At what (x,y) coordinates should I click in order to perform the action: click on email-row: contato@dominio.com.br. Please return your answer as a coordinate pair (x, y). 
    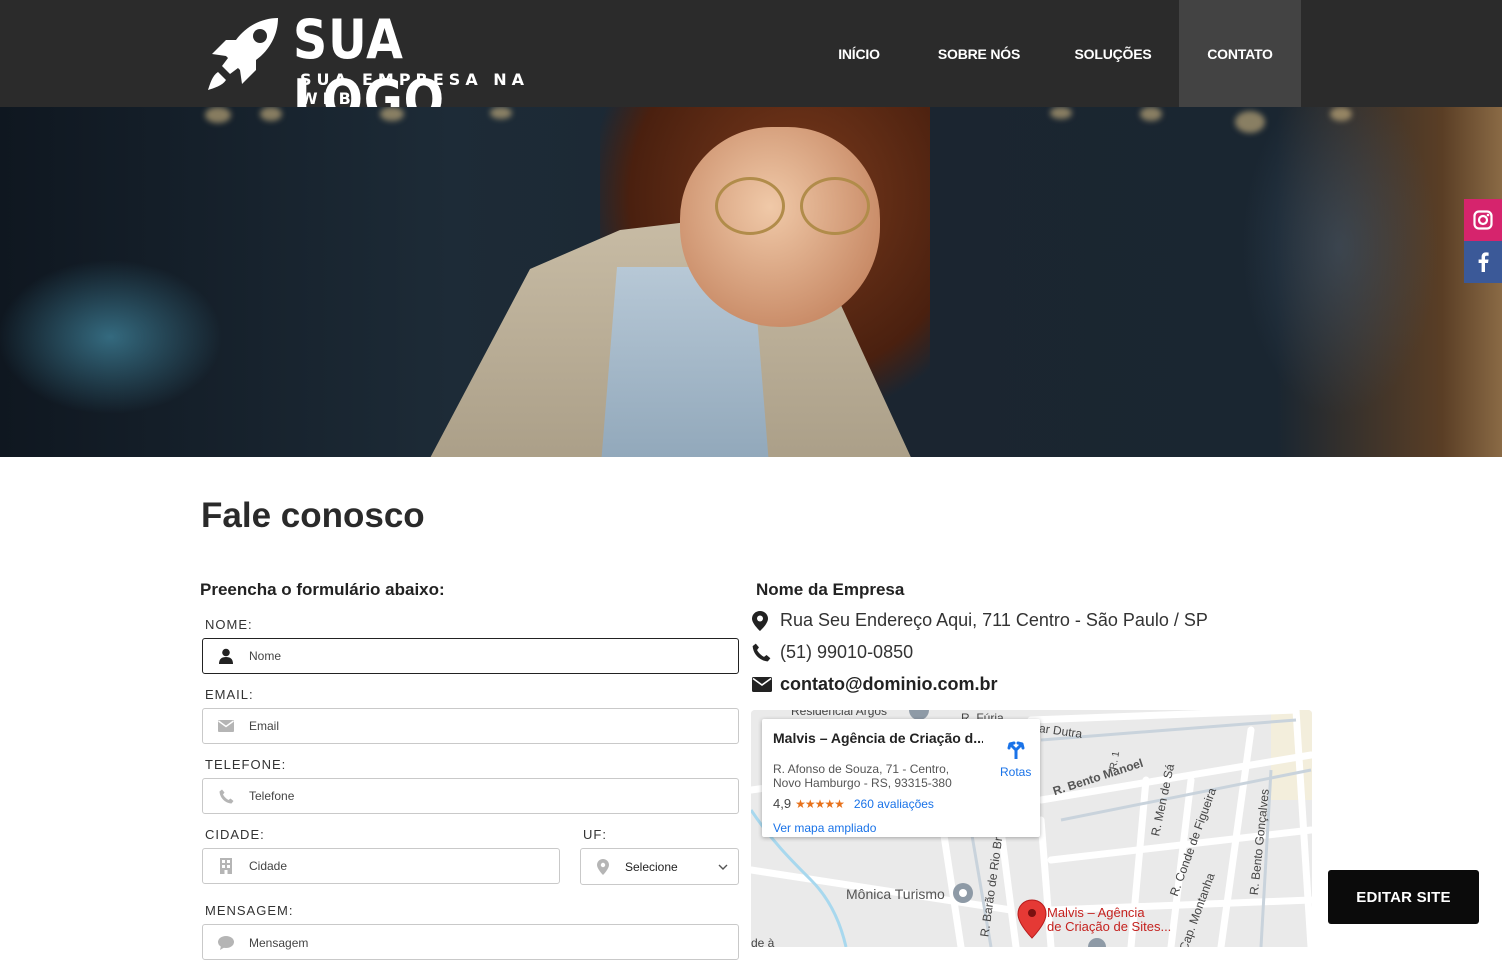
    Looking at the image, I should click on (875, 684).